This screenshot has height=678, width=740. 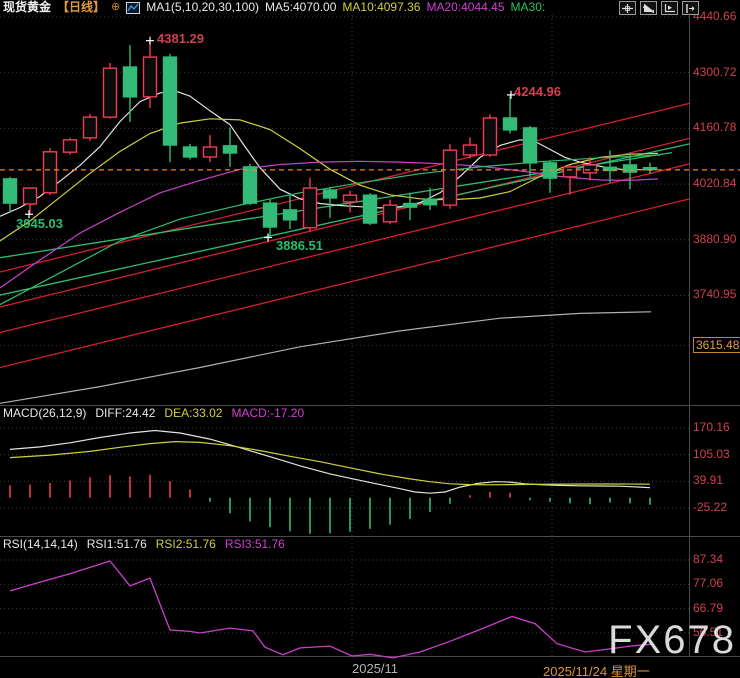 I want to click on exit-right-icon, so click(x=690, y=8).